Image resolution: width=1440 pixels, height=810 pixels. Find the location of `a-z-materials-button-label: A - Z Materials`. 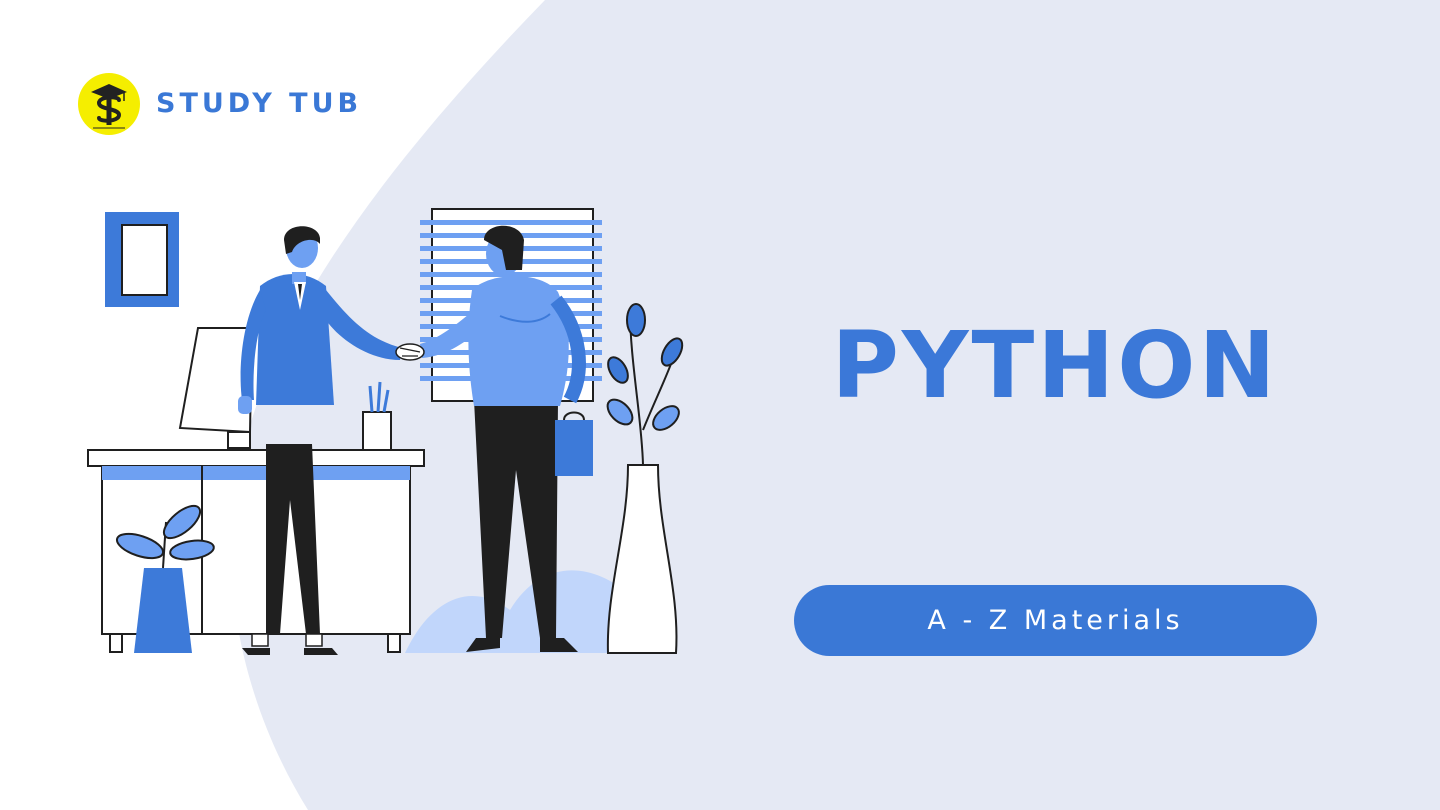

a-z-materials-button-label: A - Z Materials is located at coordinates (1055, 620).